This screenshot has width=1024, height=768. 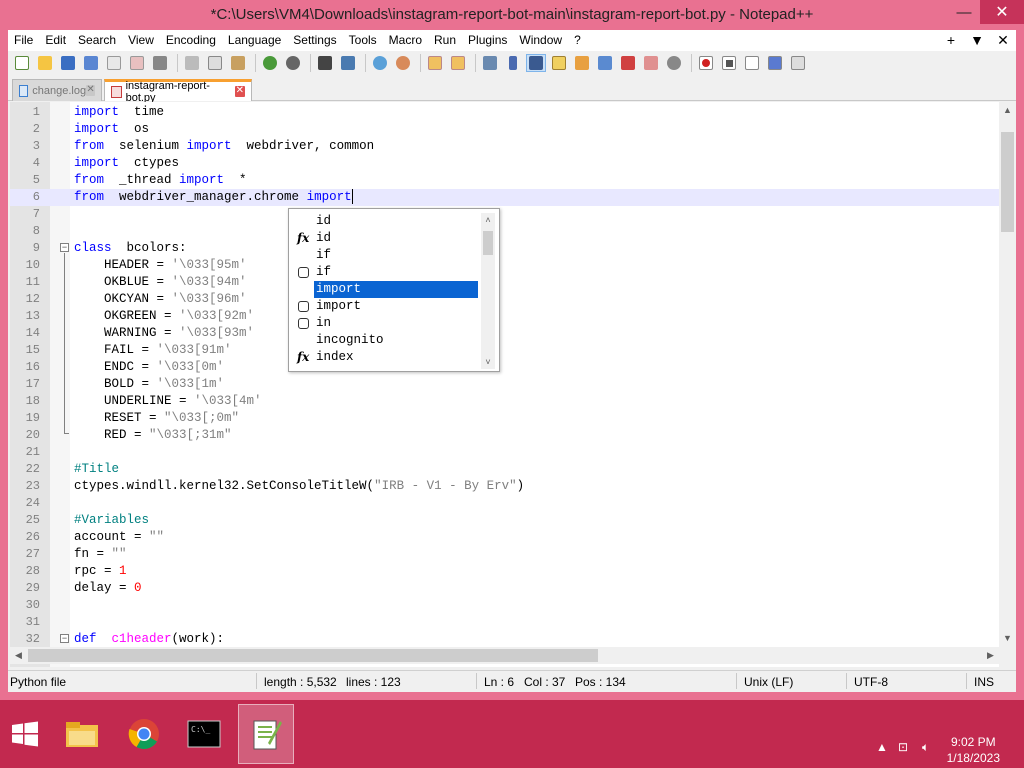 I want to click on autocomplete-item: incognito, so click(x=386, y=340).